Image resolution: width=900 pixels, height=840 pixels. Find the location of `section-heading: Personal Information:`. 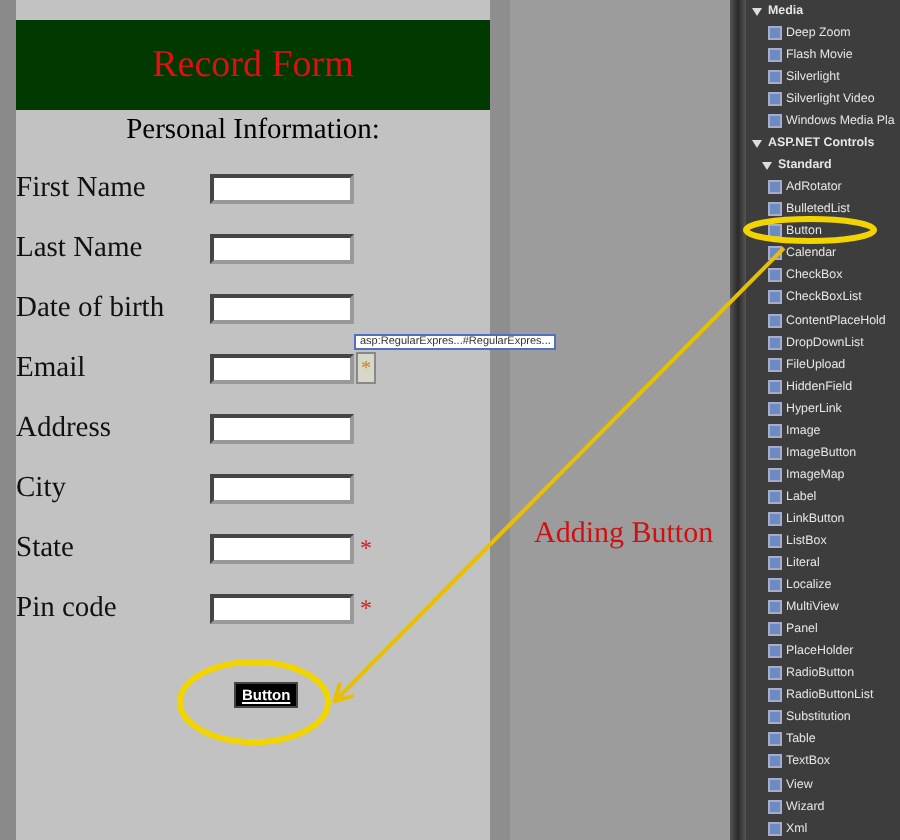

section-heading: Personal Information: is located at coordinates (253, 132).